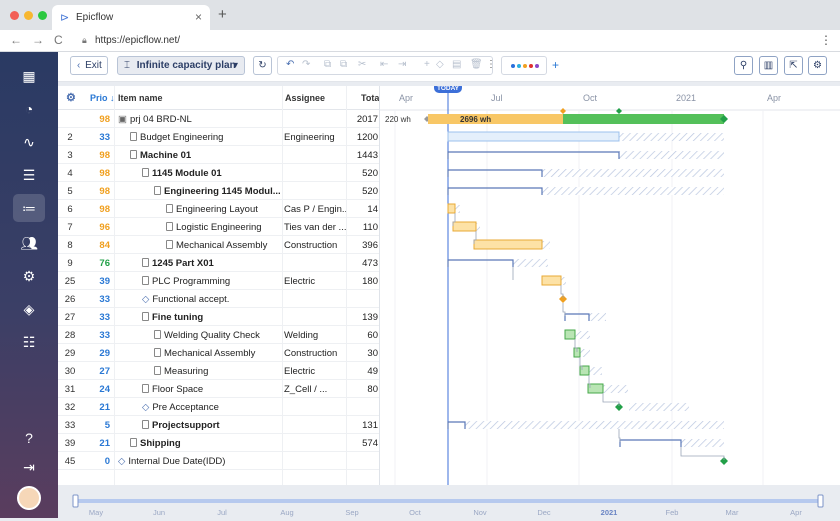 Image resolution: width=840 pixels, height=521 pixels. I want to click on forward-button: →, so click(38, 40).